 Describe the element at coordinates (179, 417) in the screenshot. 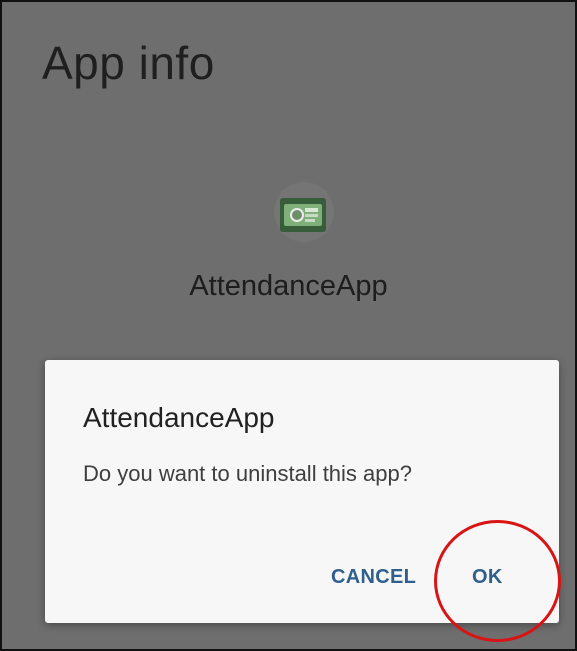

I see `dialog-title: AttendanceApp` at that location.